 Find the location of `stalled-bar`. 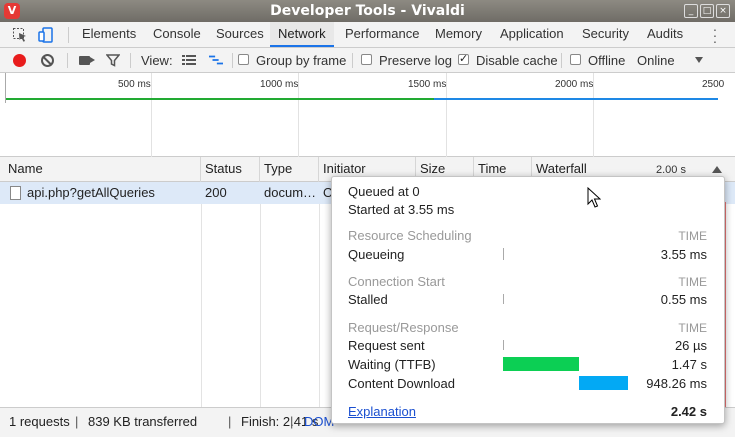

stalled-bar is located at coordinates (503, 299).